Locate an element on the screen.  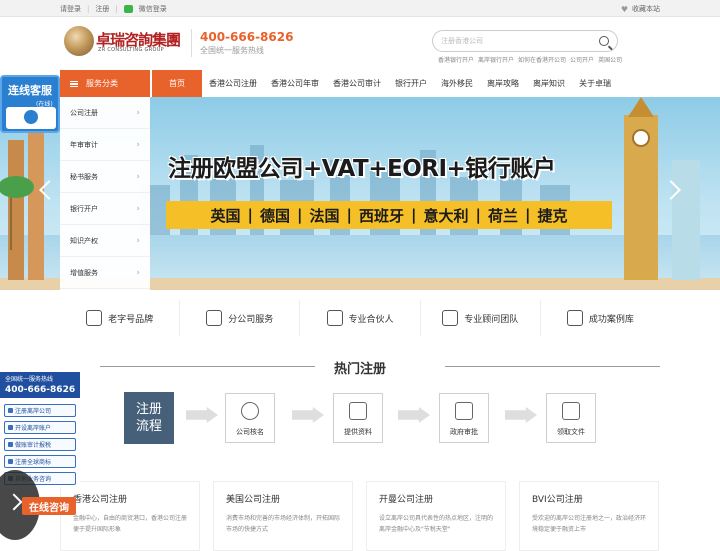
wechat-login-link: 微信登录 is located at coordinates (153, 9).